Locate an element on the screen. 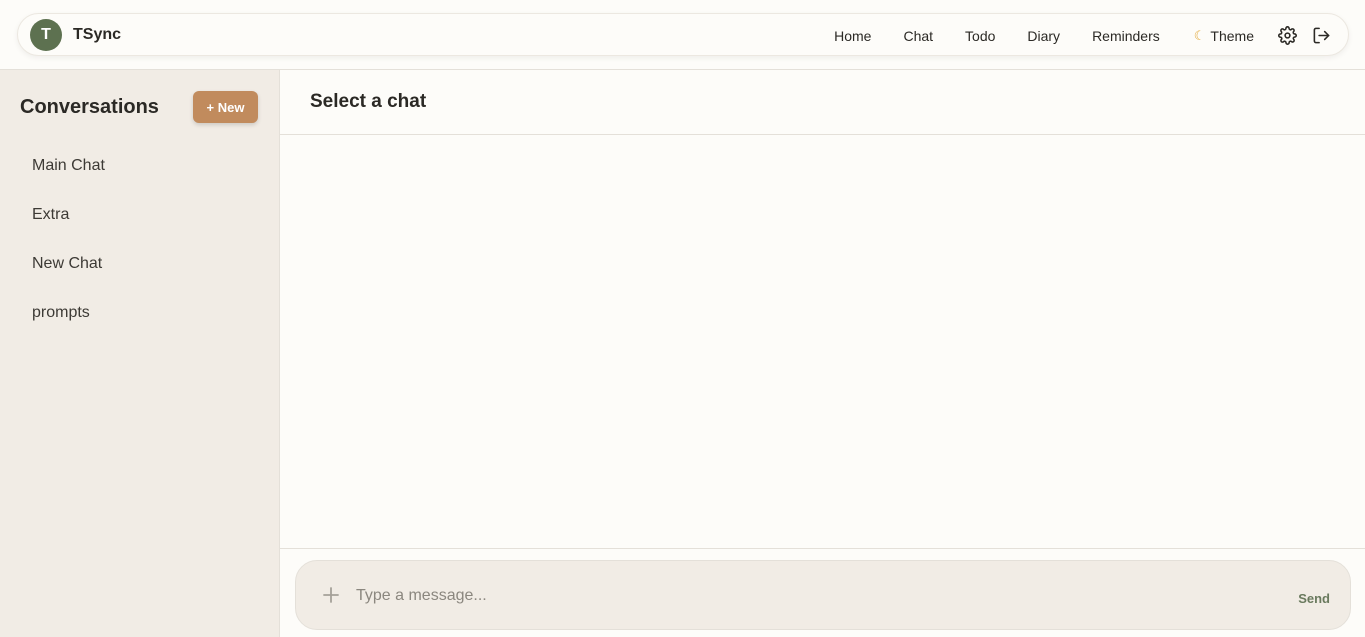 The image size is (1365, 637). sidebar-title: Conversations is located at coordinates (89, 107).